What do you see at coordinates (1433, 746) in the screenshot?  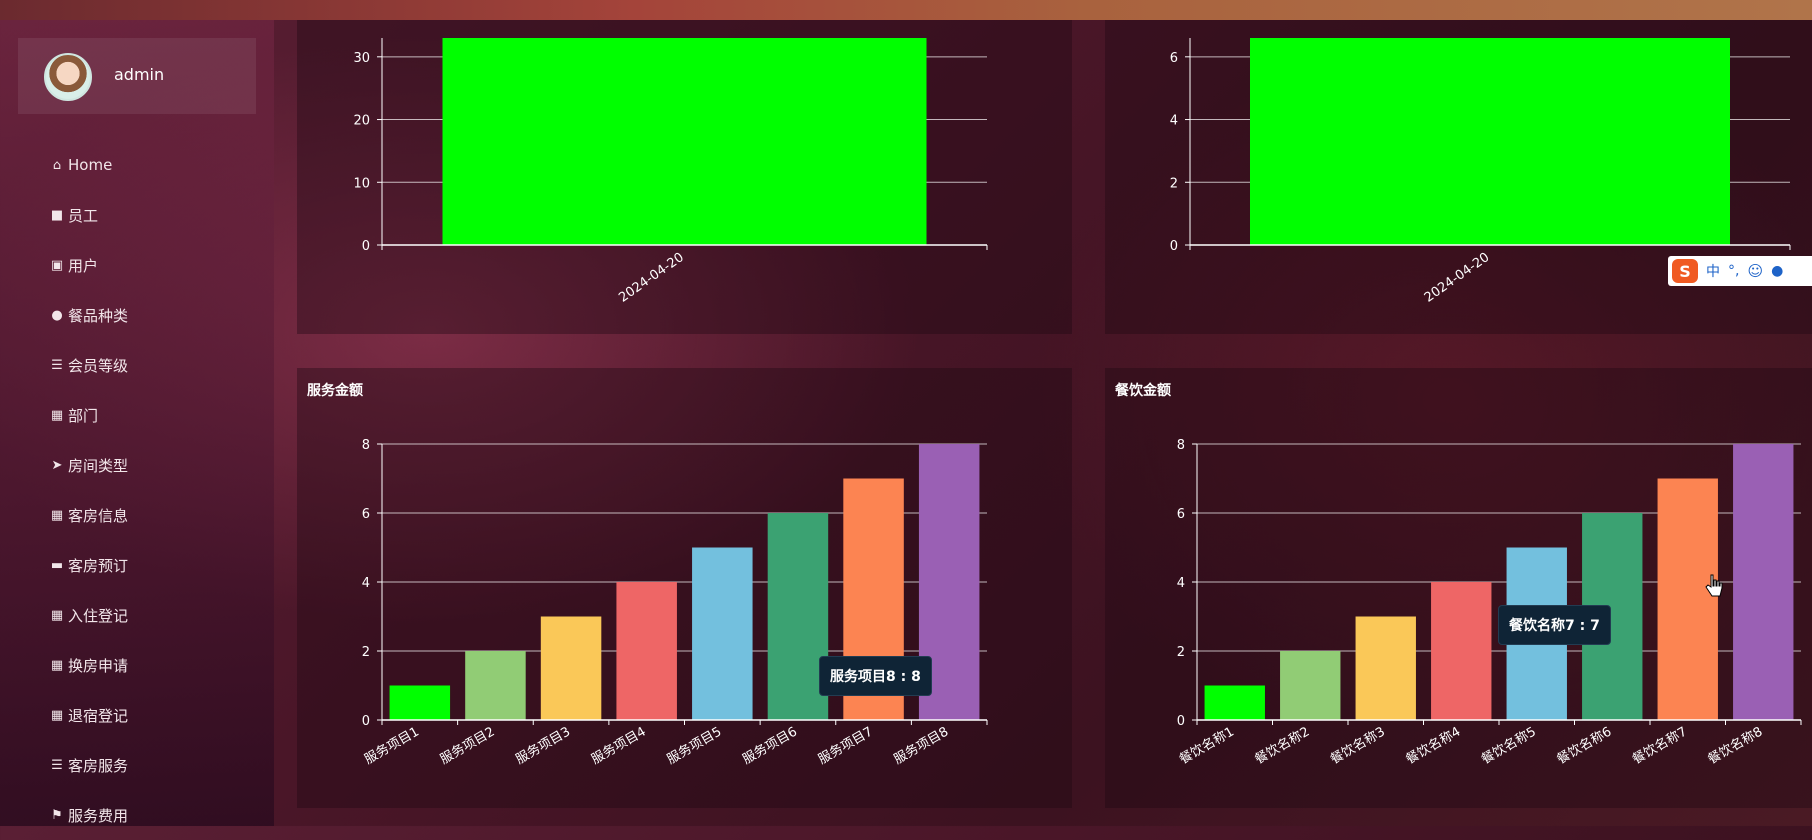 I see `x-tick-label: 餐饮名称4` at bounding box center [1433, 746].